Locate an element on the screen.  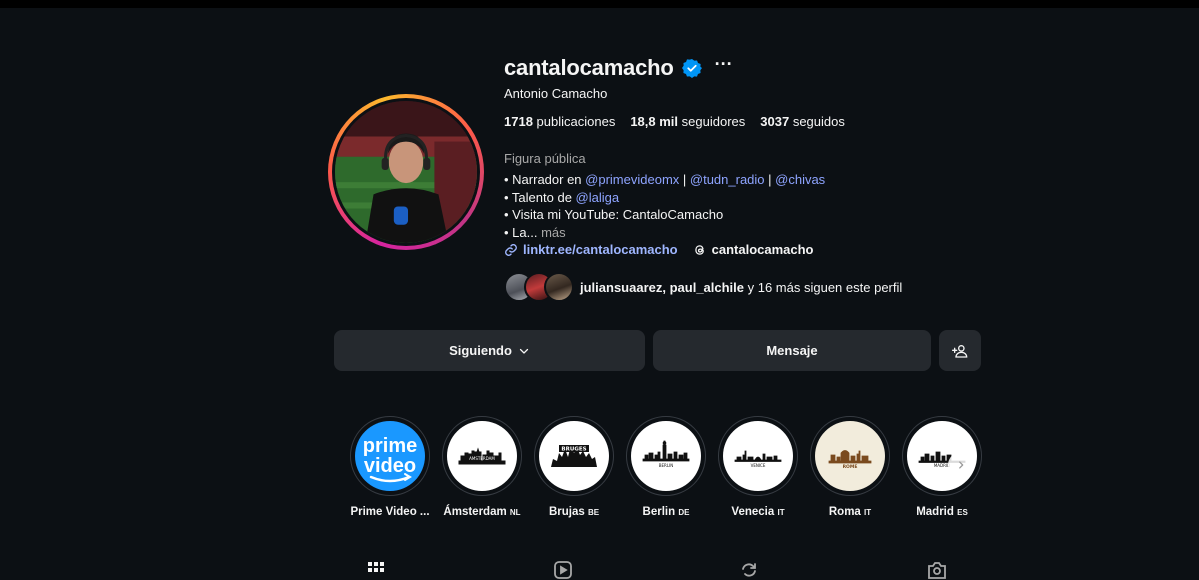
reels-tab-icon is located at coordinates (563, 570).